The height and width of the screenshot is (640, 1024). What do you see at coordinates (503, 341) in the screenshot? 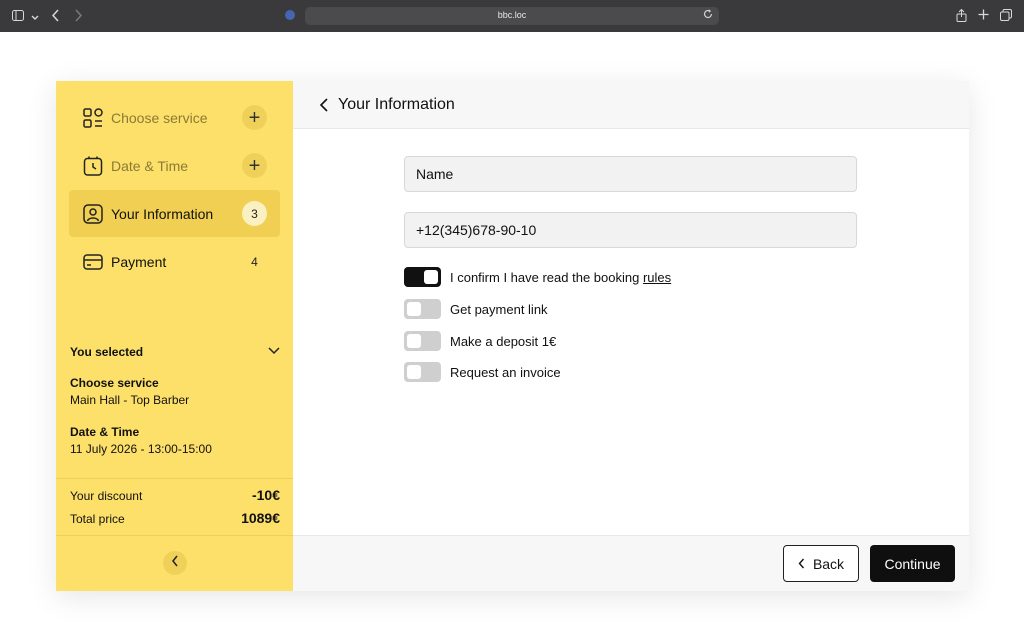
I see `deposit-label: Make a deposit 1€` at bounding box center [503, 341].